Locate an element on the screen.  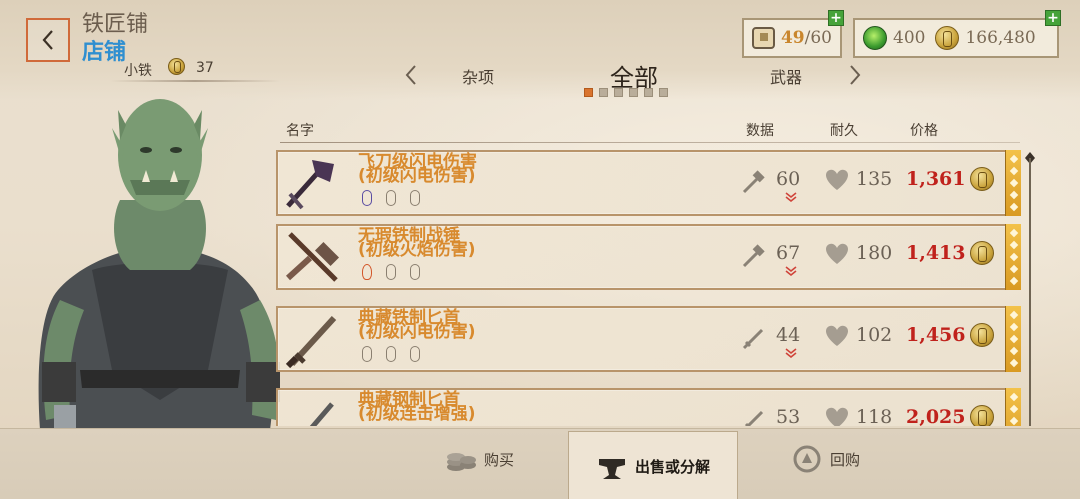
bottom-tab-bar: 购买 出售或分解 回购 is located at coordinates (540, 463).